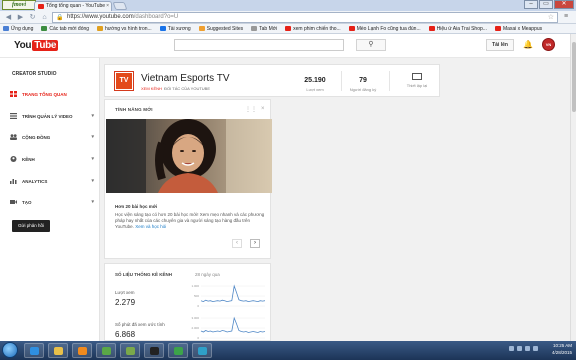 Image resolution: width=576 pixels, height=360 pixels. I want to click on view-channel-link: XEM KÊNH, so click(151, 88).